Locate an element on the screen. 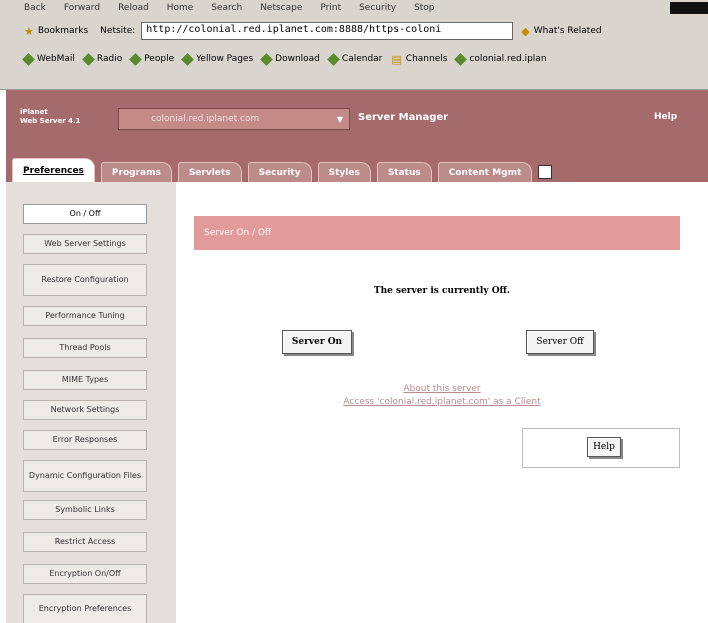 This screenshot has height=623, width=708. sidebar-item-restore-configuration: Restore Configuration is located at coordinates (85, 280).